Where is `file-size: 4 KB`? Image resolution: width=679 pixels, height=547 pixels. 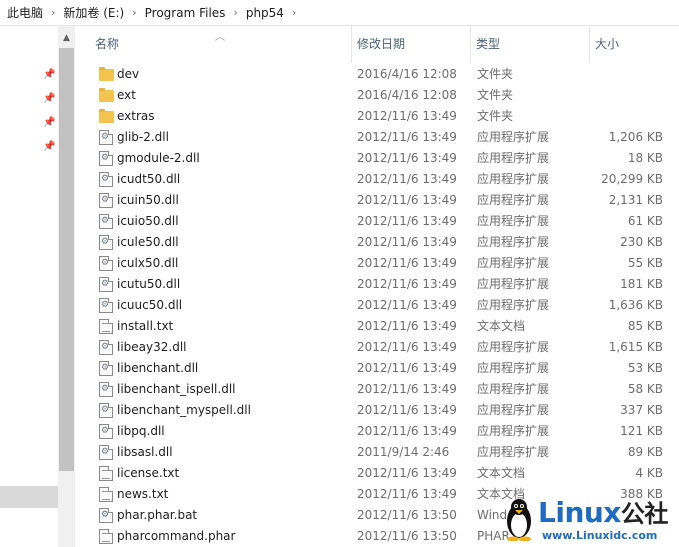 file-size: 4 KB is located at coordinates (649, 473).